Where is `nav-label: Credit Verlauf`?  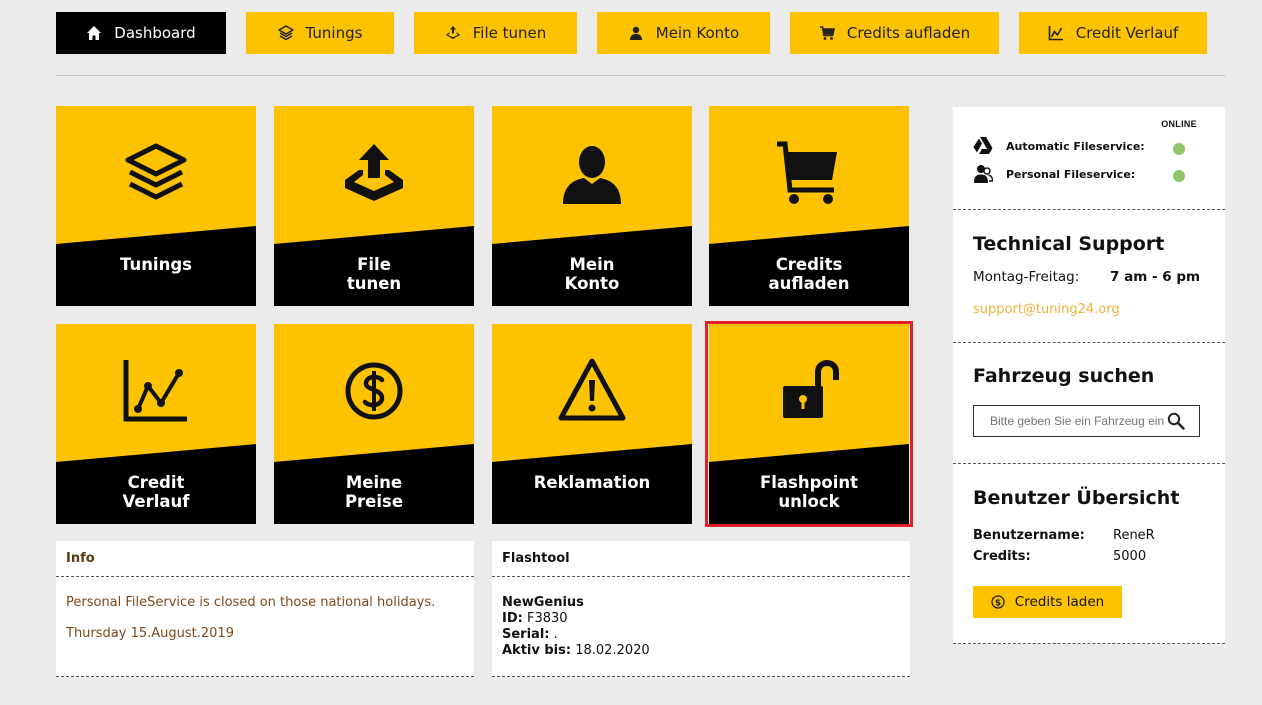 nav-label: Credit Verlauf is located at coordinates (1127, 33).